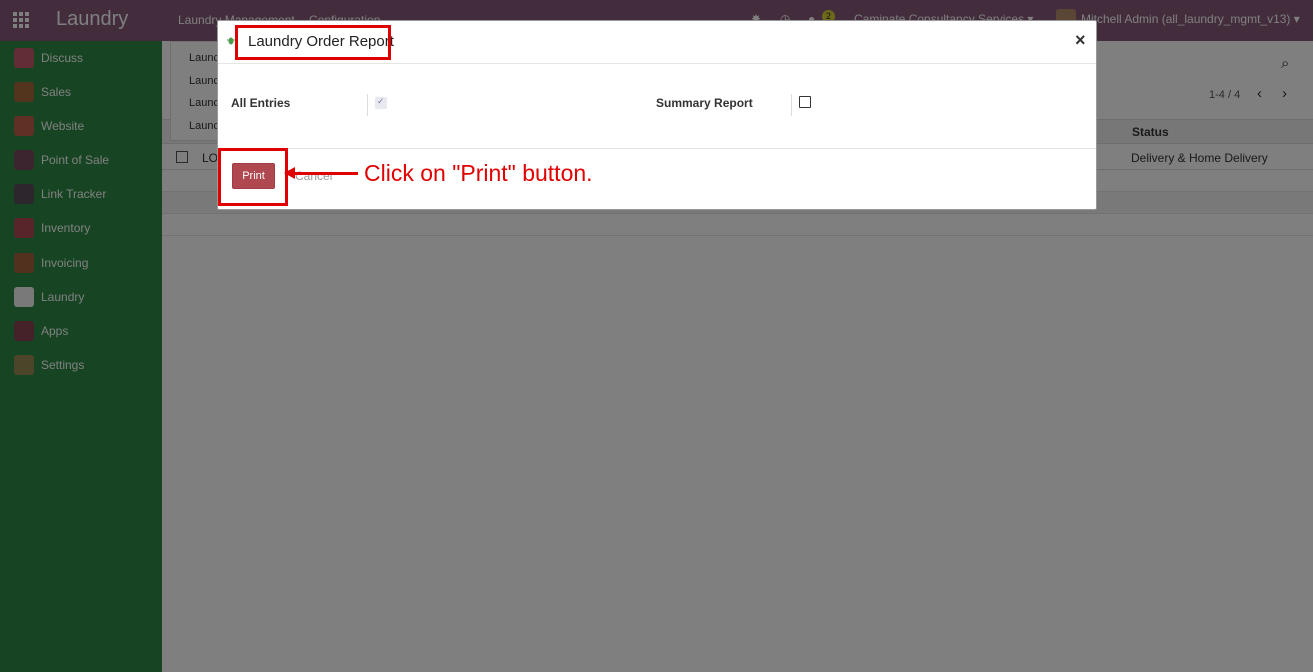  I want to click on annotation-arrow-head-icon, so click(289, 173).